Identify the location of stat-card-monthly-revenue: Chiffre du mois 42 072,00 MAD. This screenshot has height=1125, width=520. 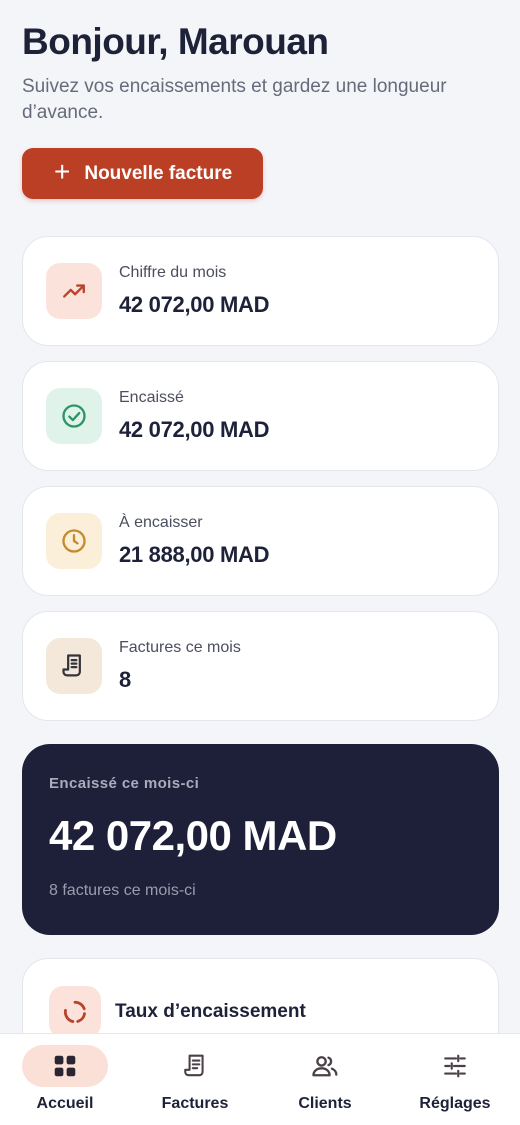
(260, 291).